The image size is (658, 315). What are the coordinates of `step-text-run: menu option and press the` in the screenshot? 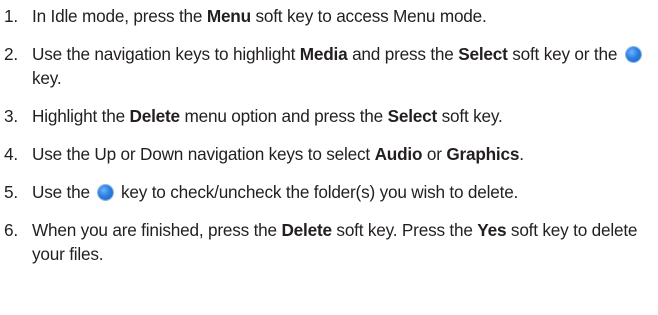 It's located at (283, 116).